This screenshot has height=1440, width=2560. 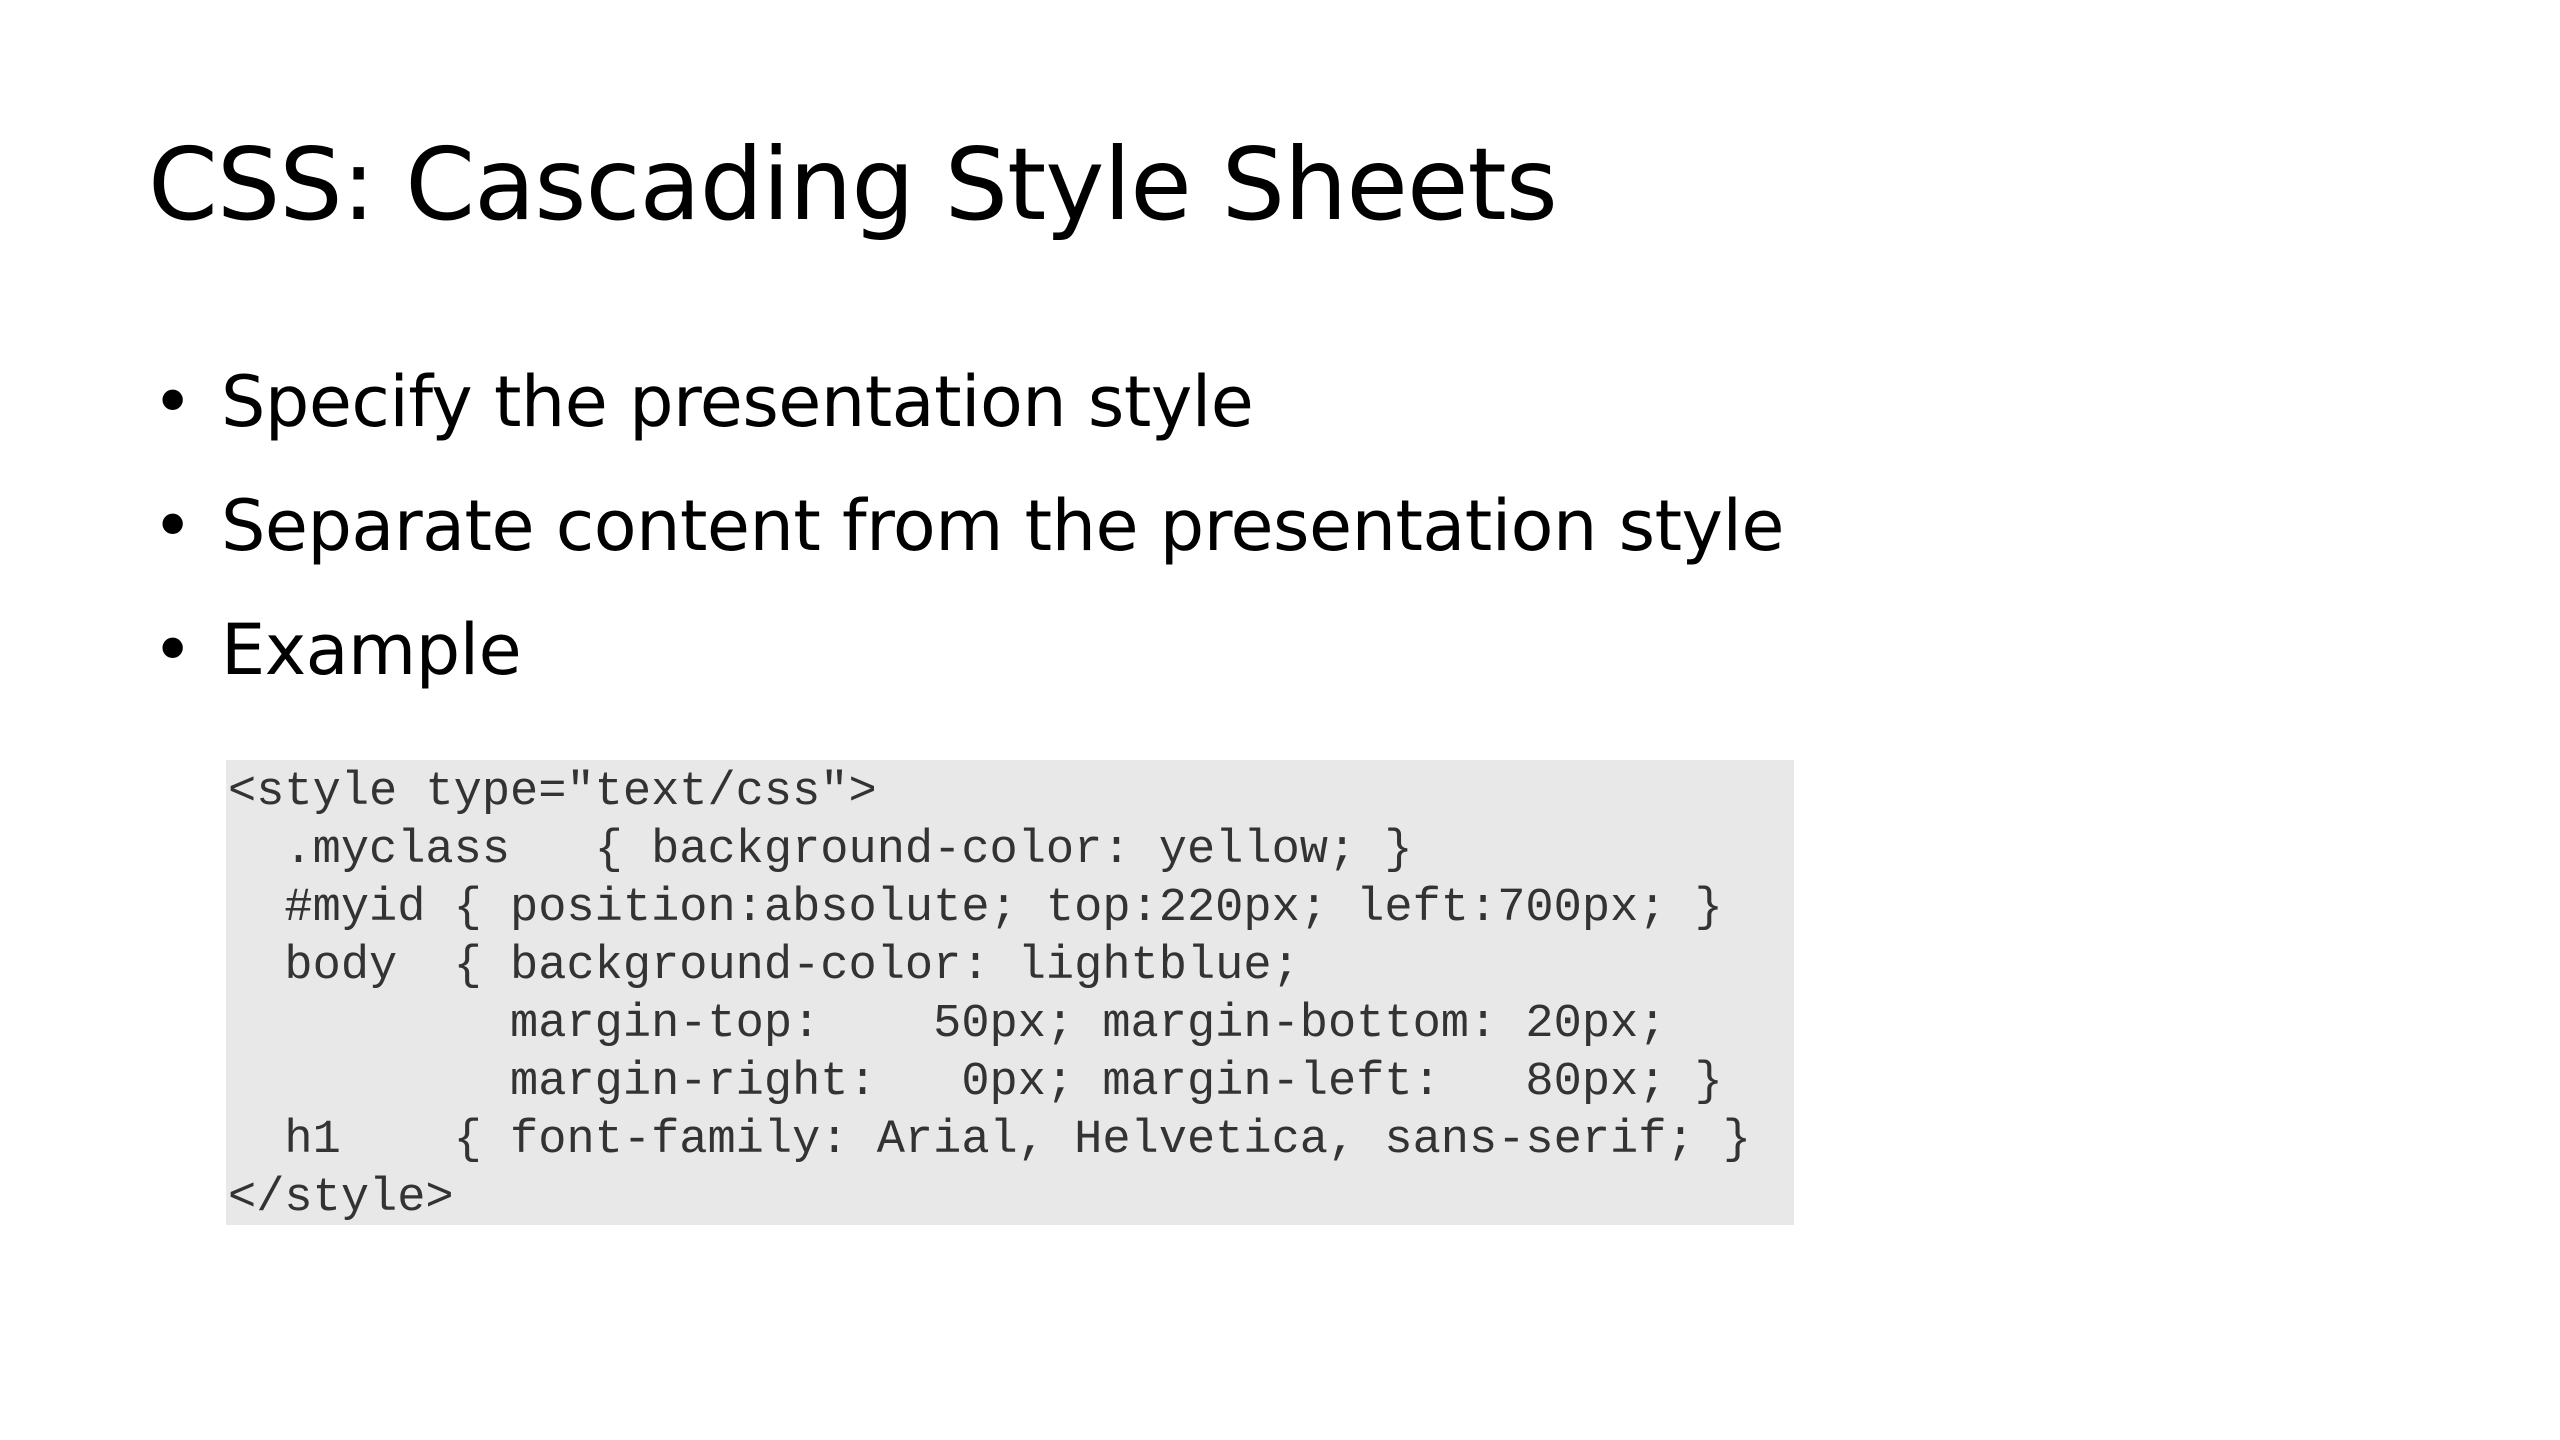 I want to click on bullet-item: • Example, so click(x=966, y=662).